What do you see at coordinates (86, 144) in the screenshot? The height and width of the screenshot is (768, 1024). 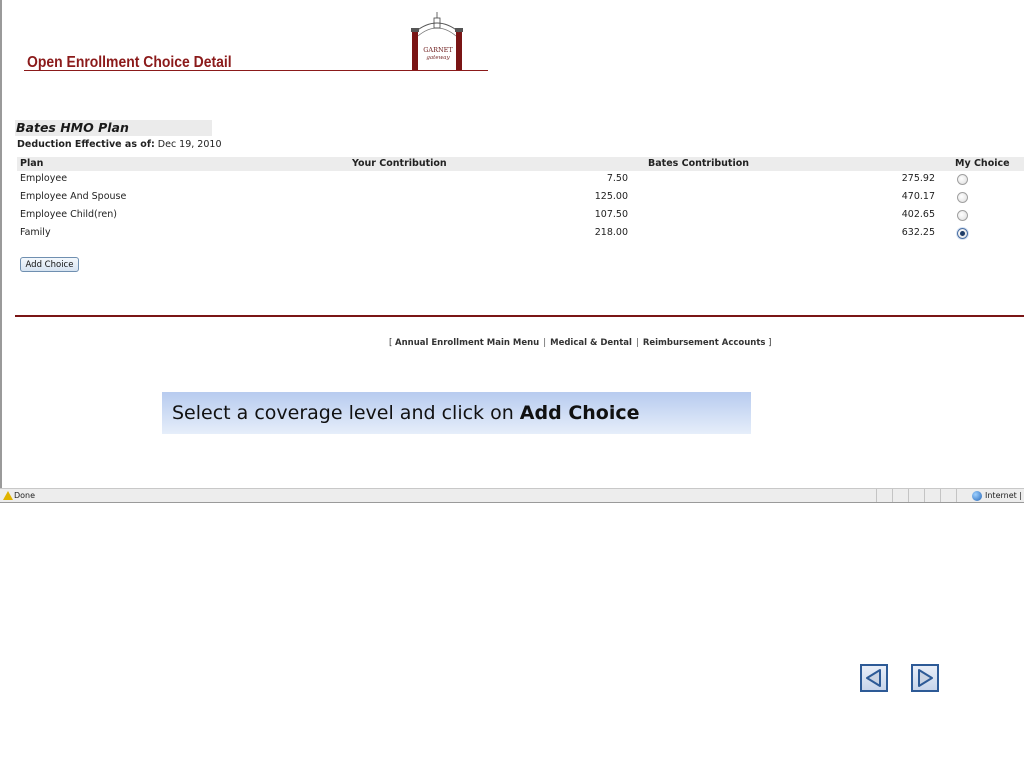 I see `effective-label: Deduction Effective as of:` at bounding box center [86, 144].